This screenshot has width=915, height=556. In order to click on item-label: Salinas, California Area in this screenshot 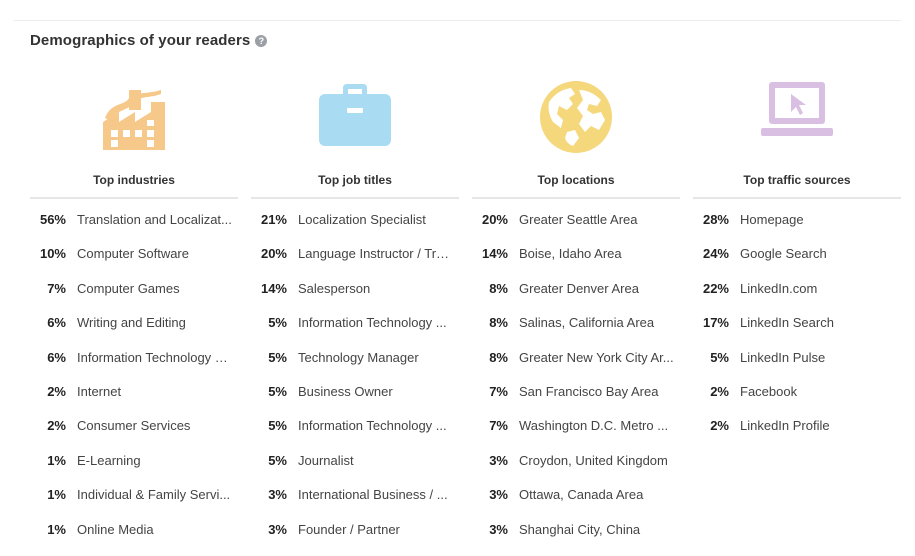, I will do `click(587, 323)`.